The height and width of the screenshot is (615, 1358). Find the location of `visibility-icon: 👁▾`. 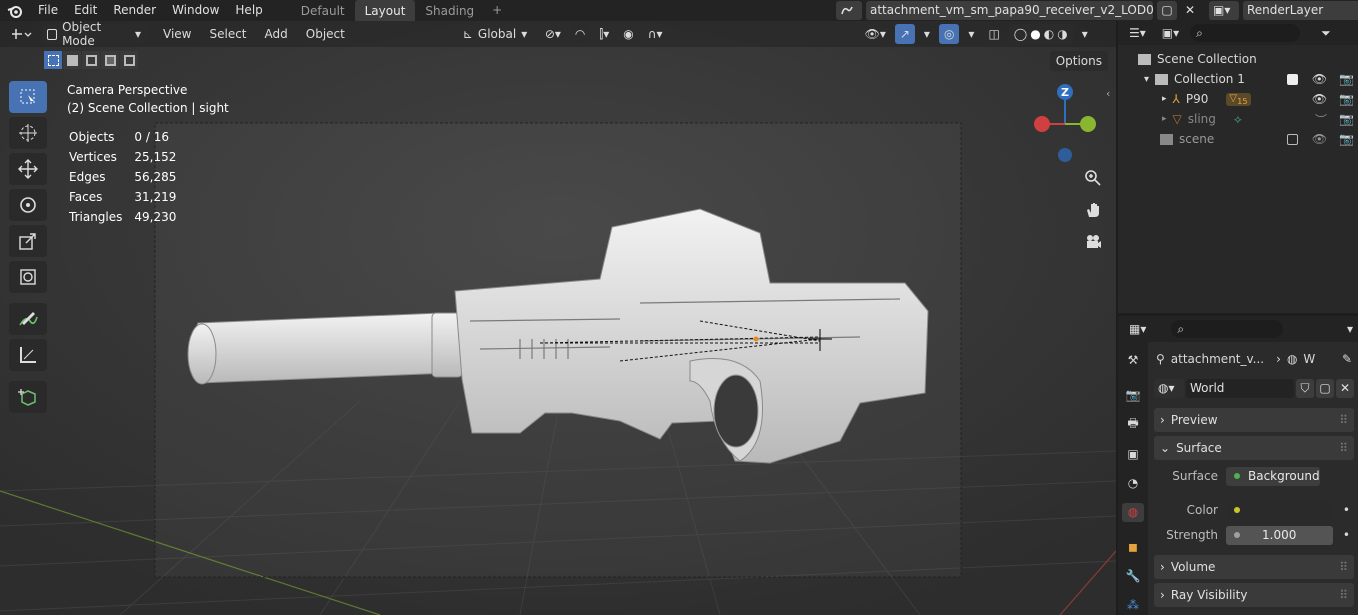

visibility-icon: 👁▾ is located at coordinates (875, 34).